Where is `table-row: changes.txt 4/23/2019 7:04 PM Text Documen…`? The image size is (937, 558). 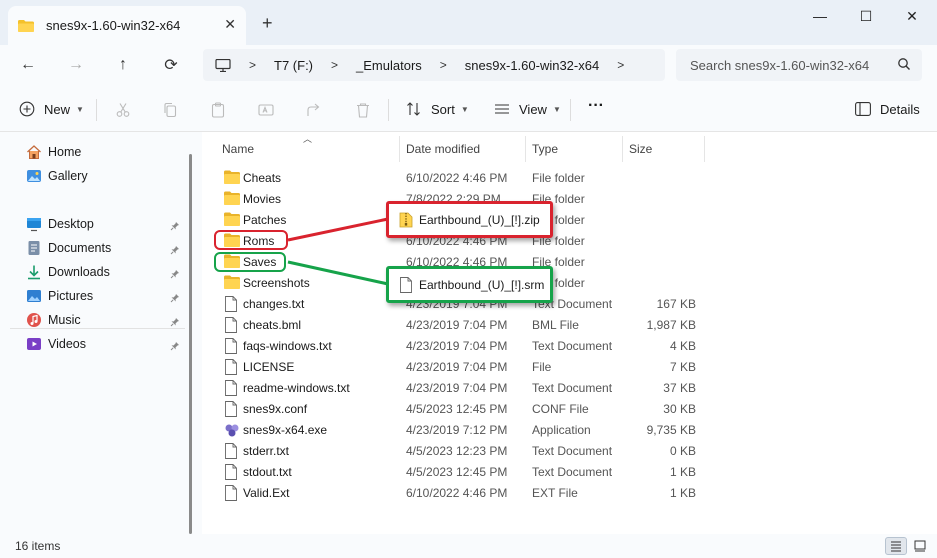 table-row: changes.txt 4/23/2019 7:04 PM Text Documen… is located at coordinates (569, 303).